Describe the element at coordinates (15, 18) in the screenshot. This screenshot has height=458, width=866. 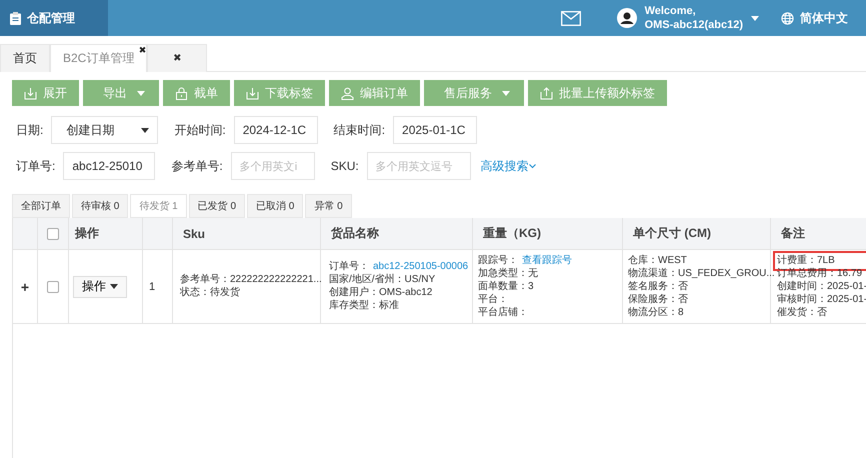
I see `clipboard-icon` at that location.